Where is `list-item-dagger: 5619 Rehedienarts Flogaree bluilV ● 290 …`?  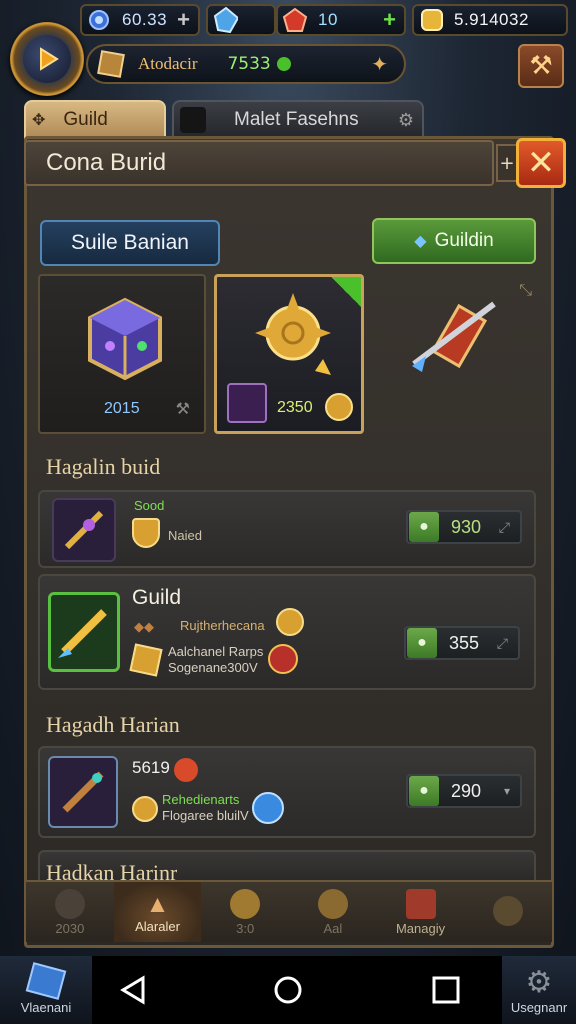
list-item-dagger: 5619 Rehedienarts Flogaree bluilV ● 290 … is located at coordinates (287, 792).